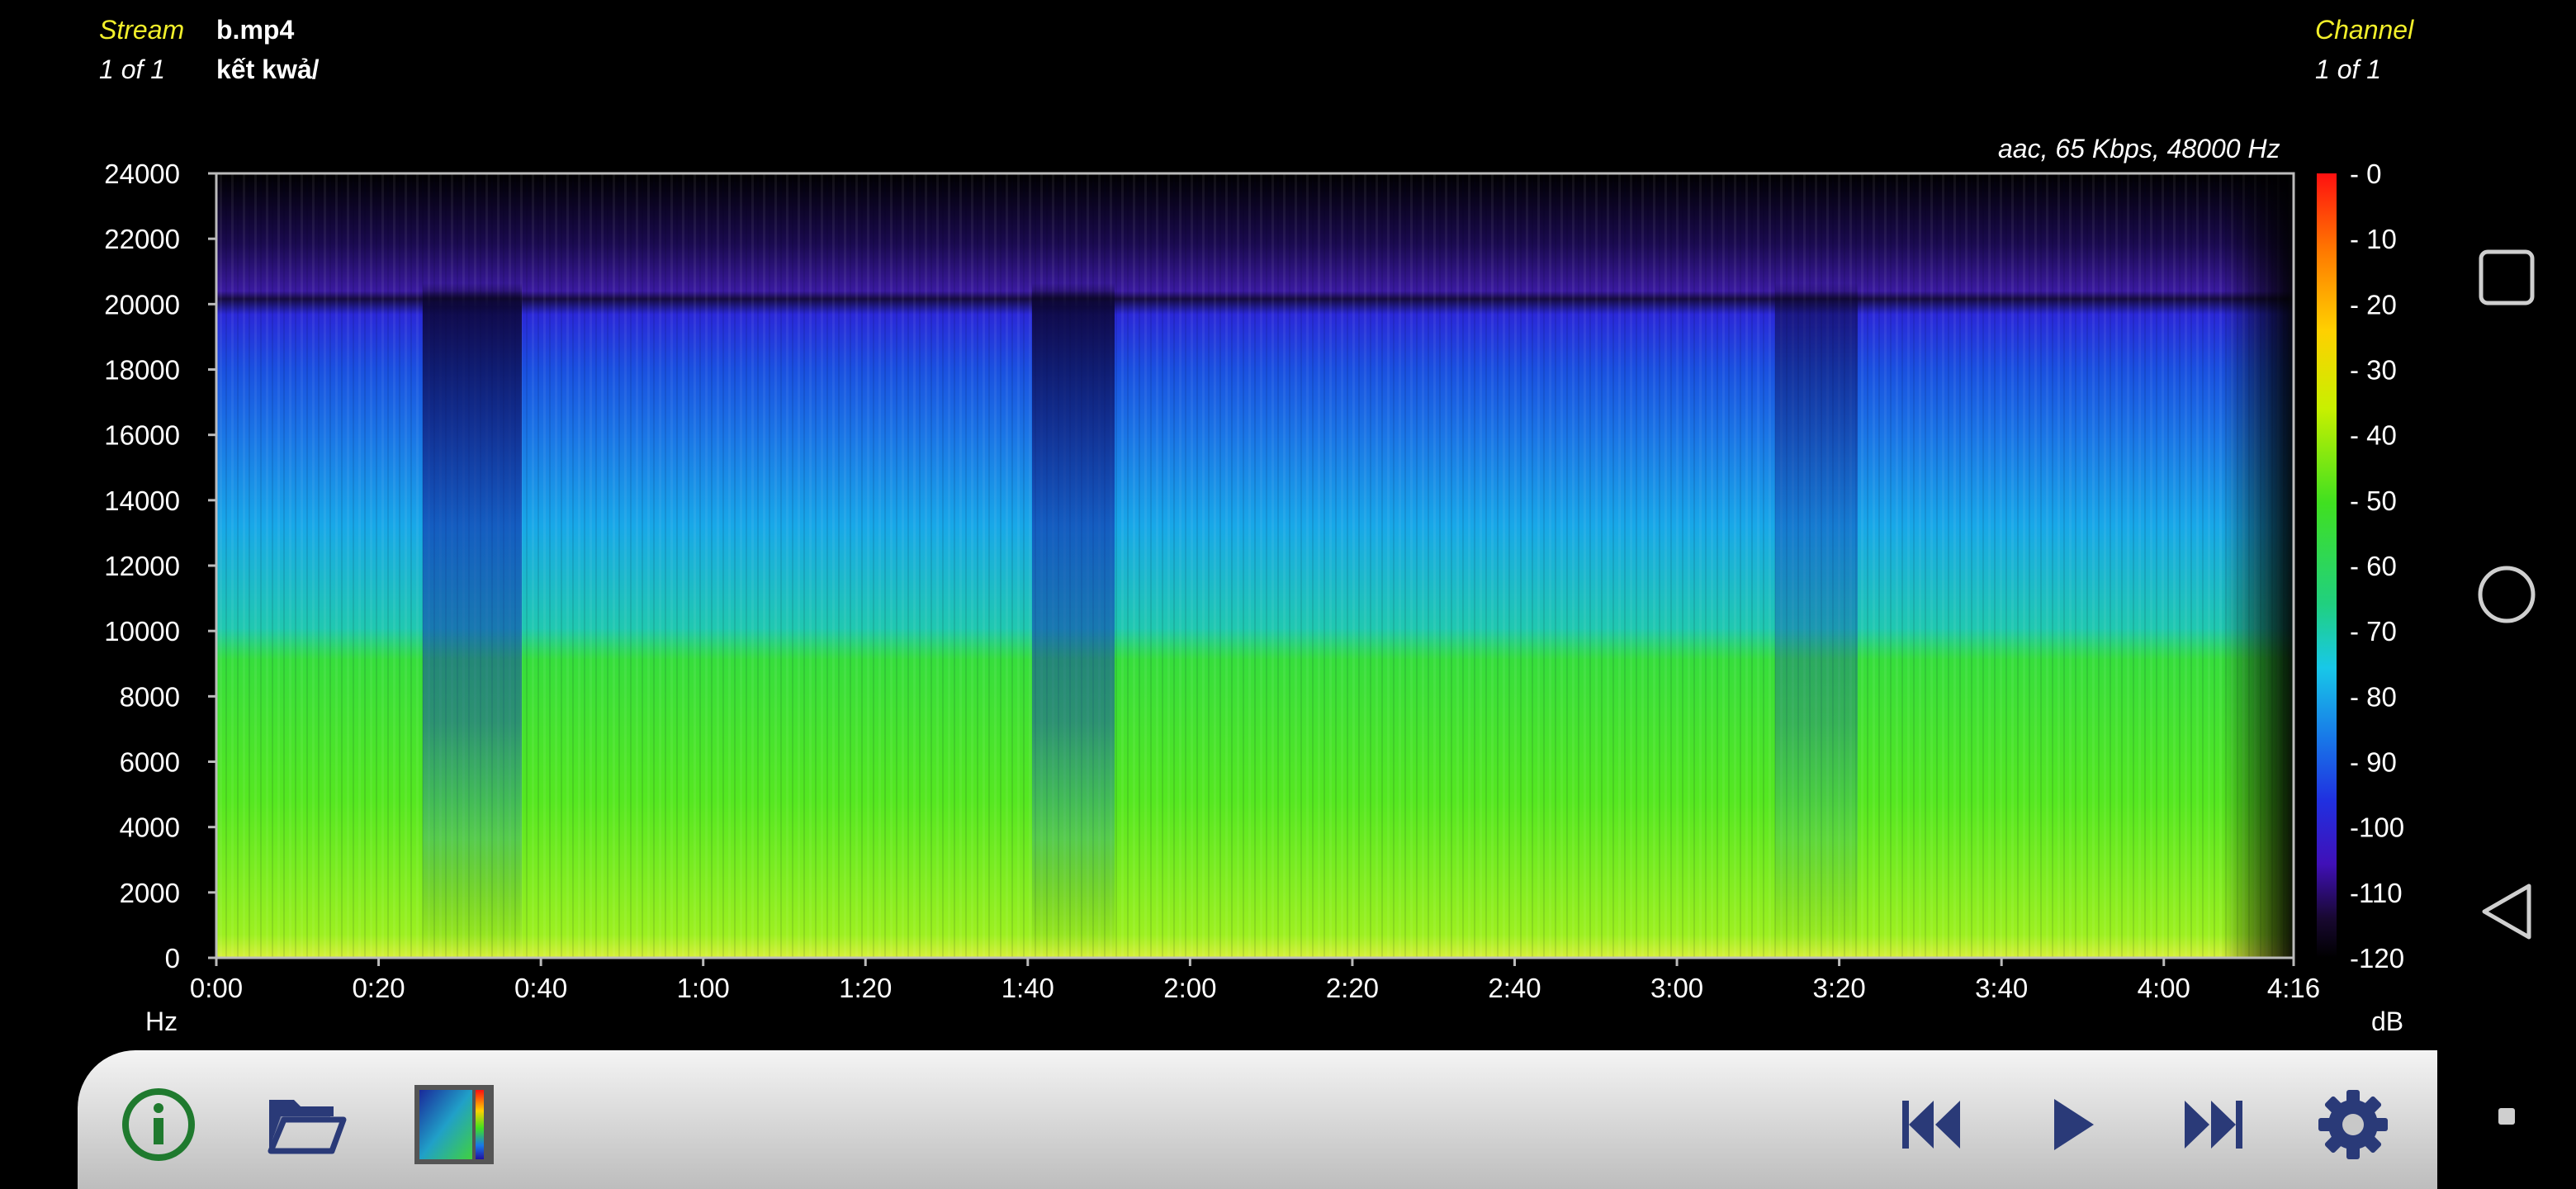 This screenshot has height=1189, width=2576. I want to click on system-nav-bar, so click(2506, 594).